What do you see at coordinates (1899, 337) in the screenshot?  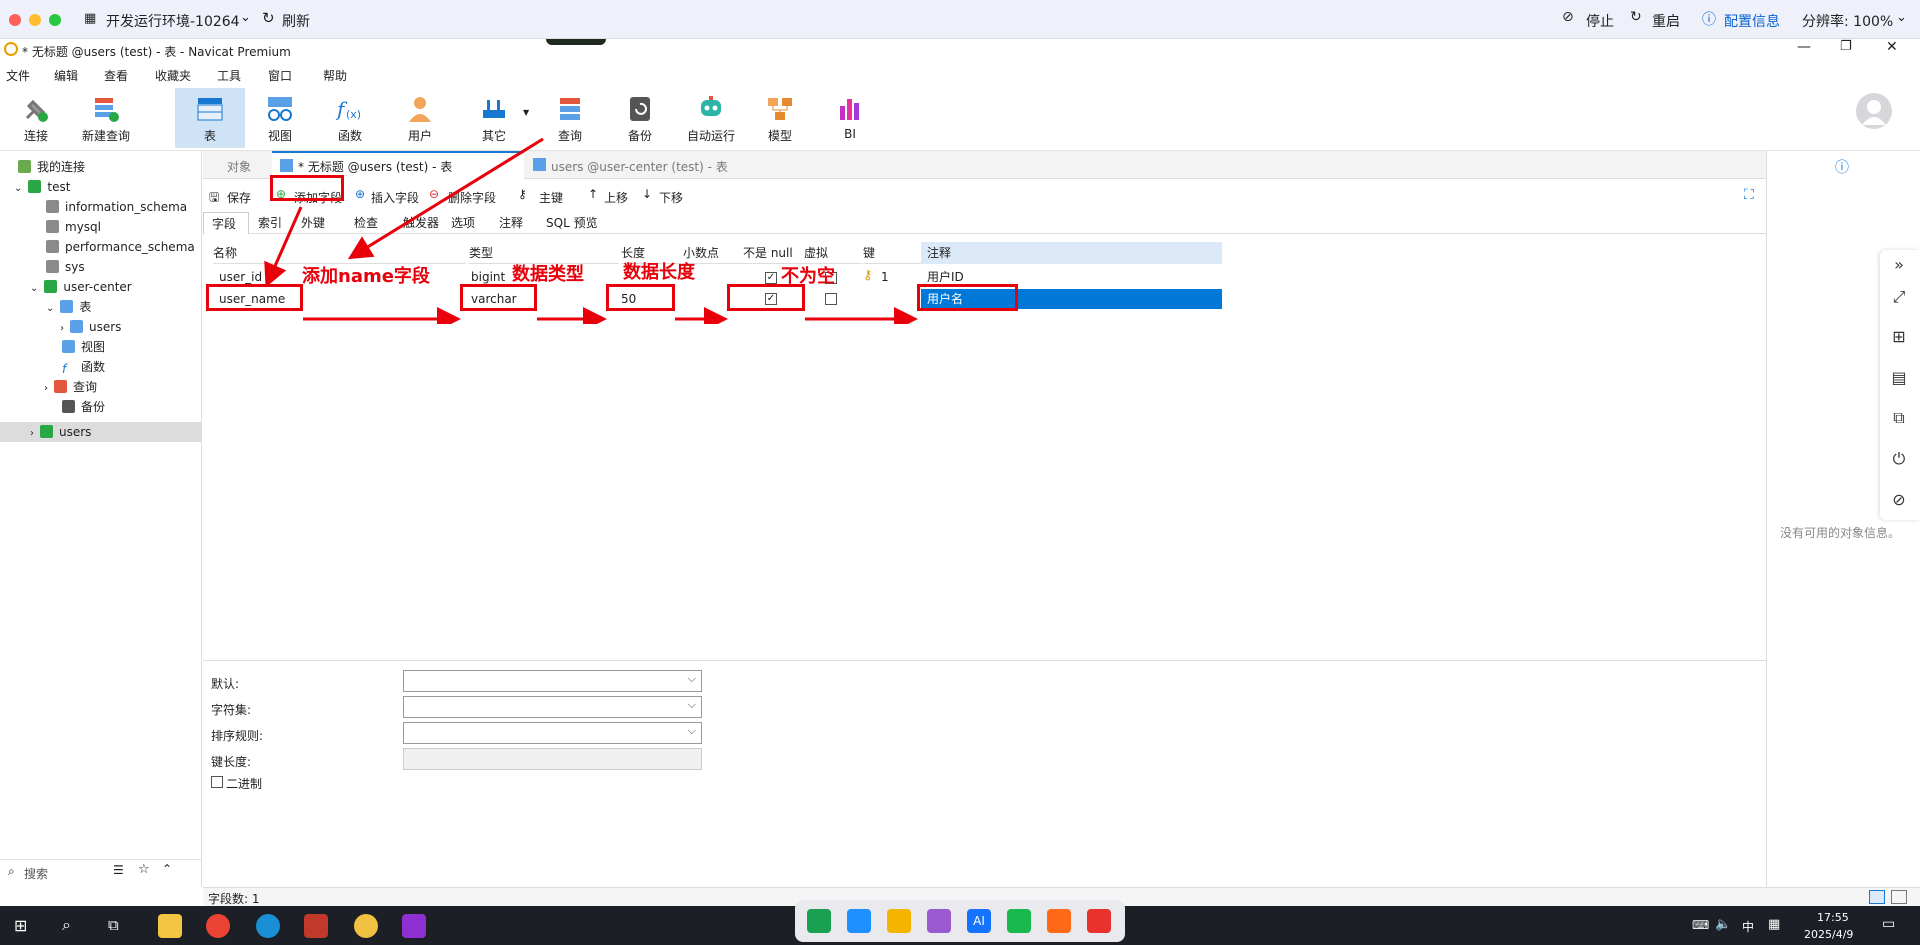 I see `split-icon: ⊞` at bounding box center [1899, 337].